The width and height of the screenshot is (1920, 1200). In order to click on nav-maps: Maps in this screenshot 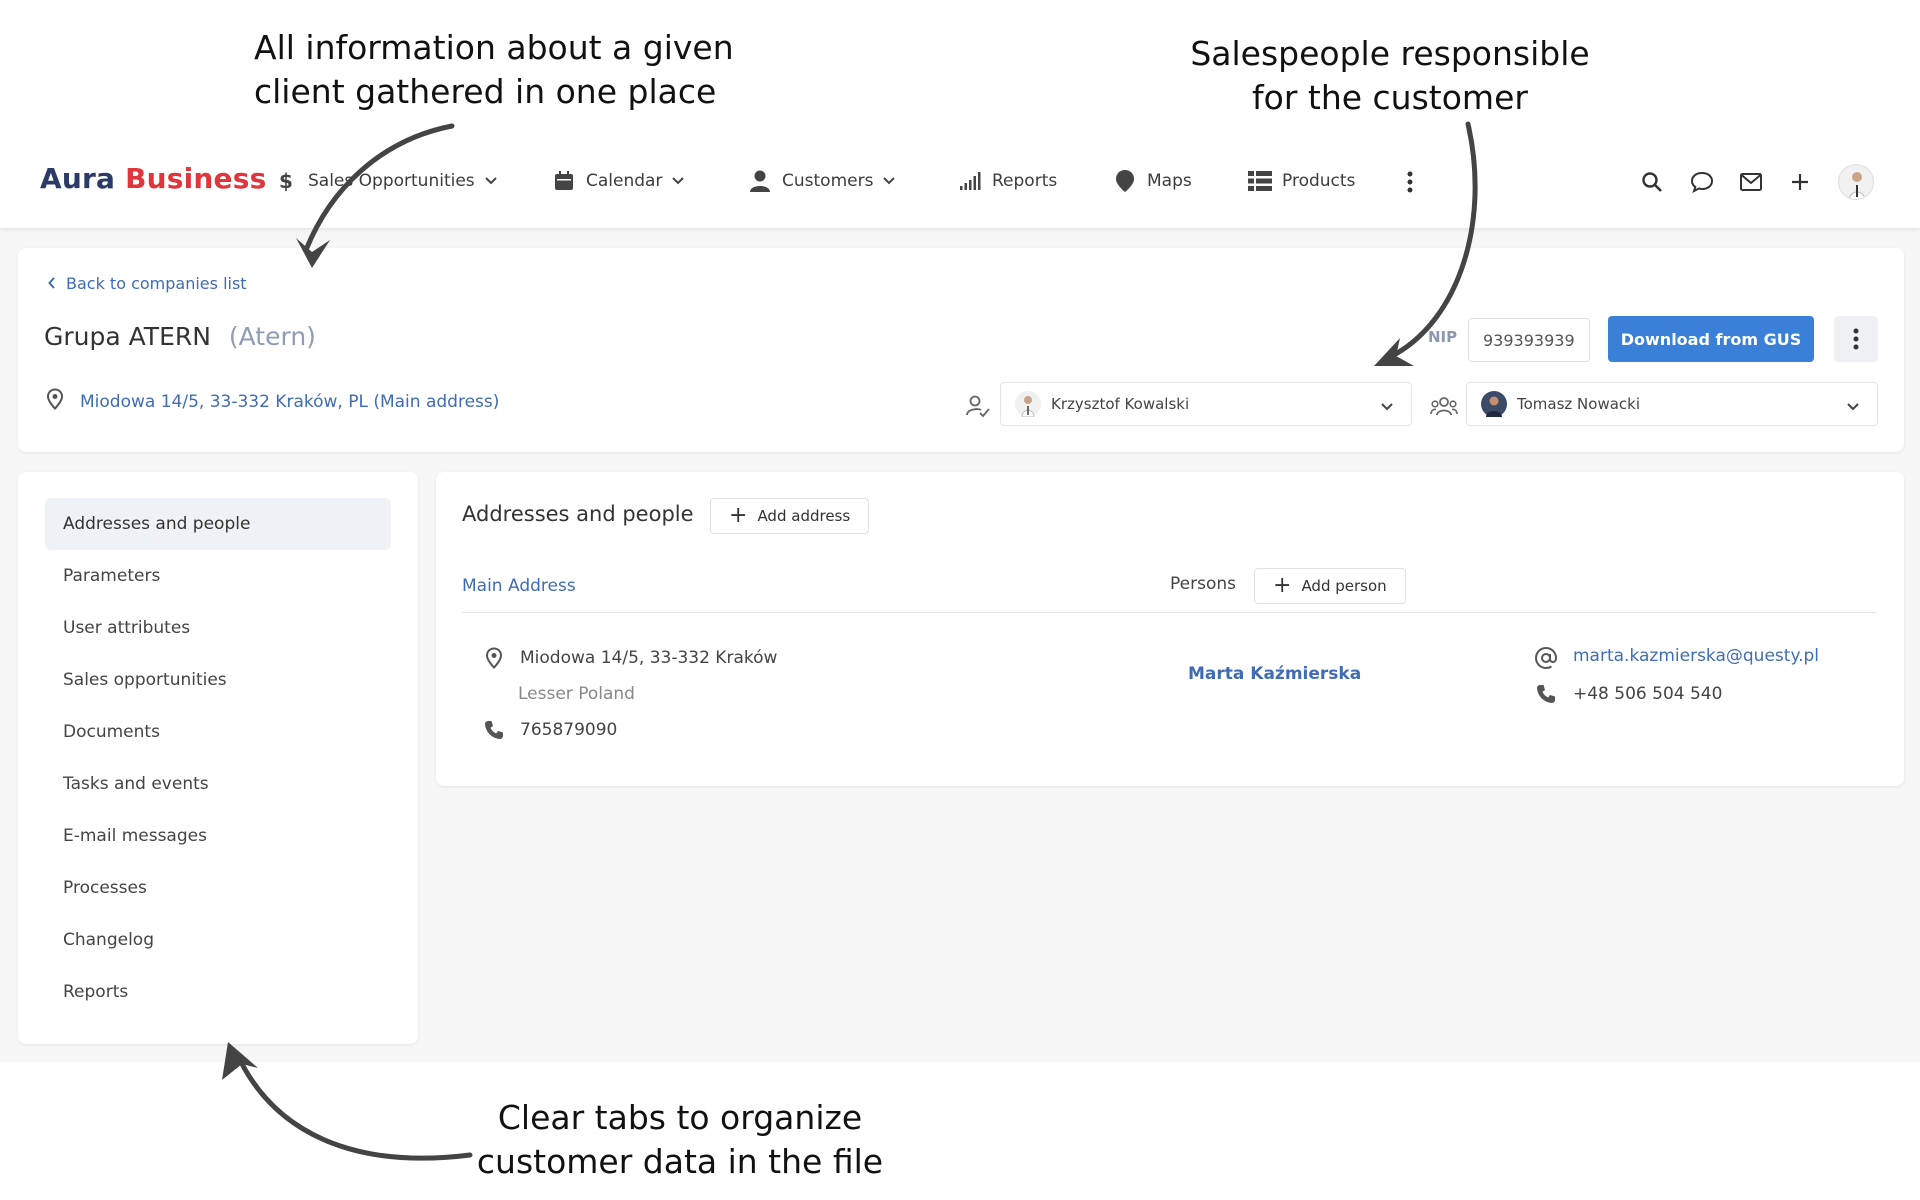, I will do `click(1152, 181)`.